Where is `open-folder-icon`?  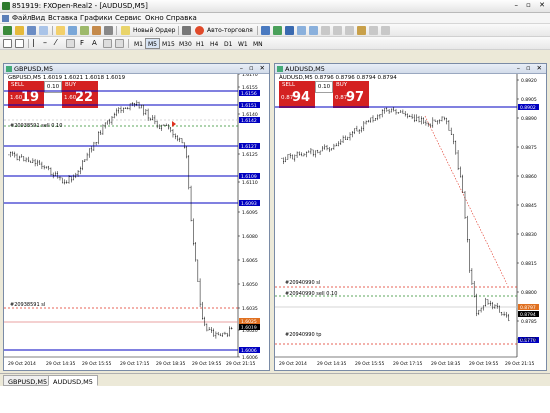
open-folder-icon is located at coordinates (19, 30).